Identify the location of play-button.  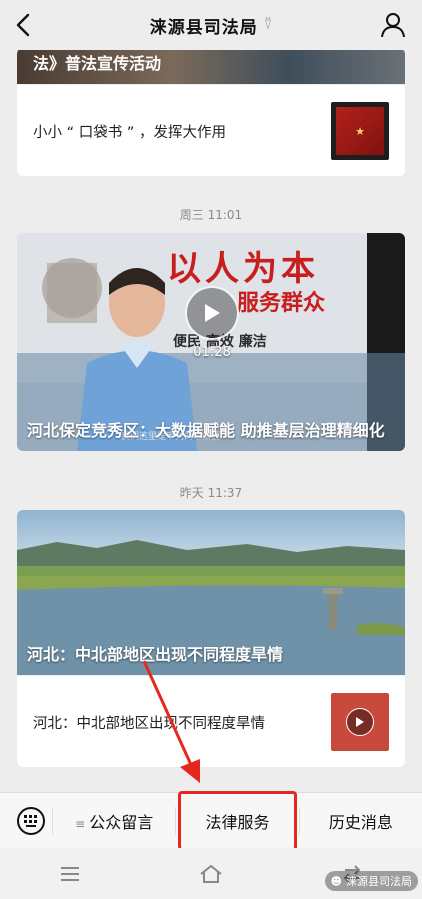
(212, 313).